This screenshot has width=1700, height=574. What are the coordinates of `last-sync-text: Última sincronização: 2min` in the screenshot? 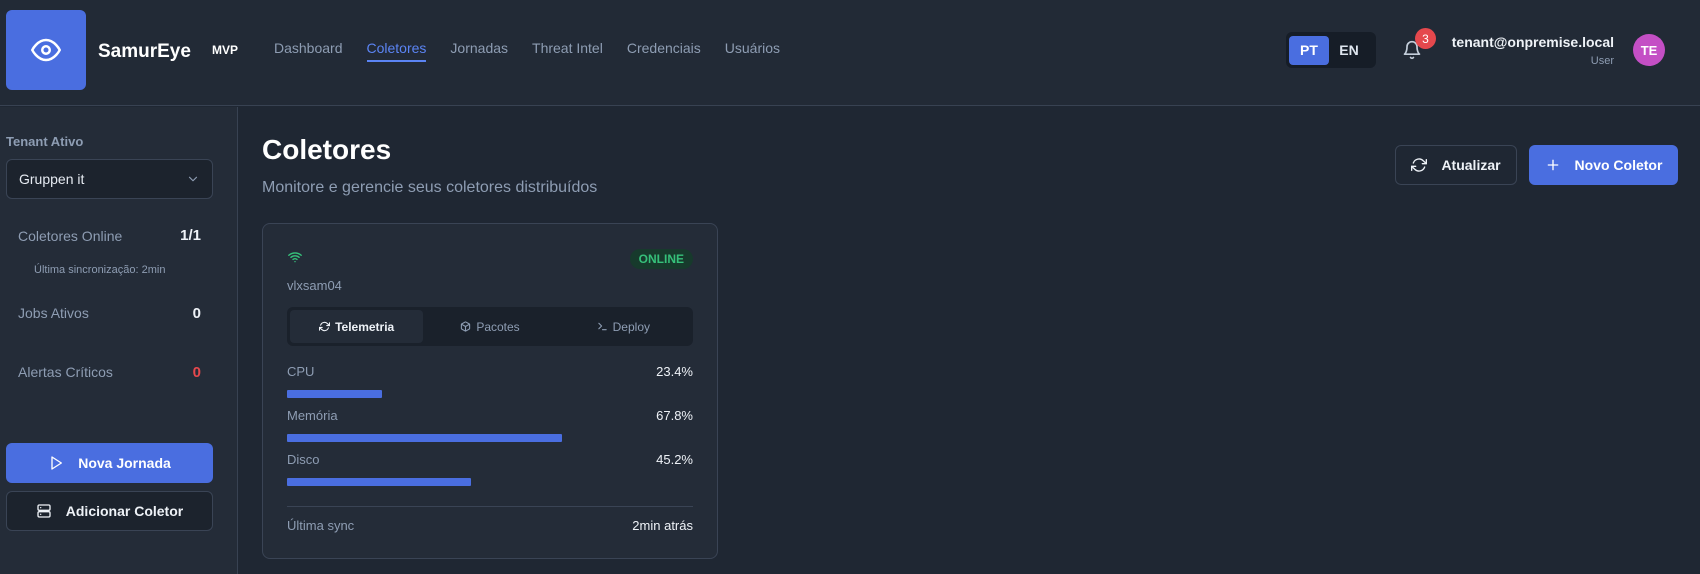 It's located at (100, 270).